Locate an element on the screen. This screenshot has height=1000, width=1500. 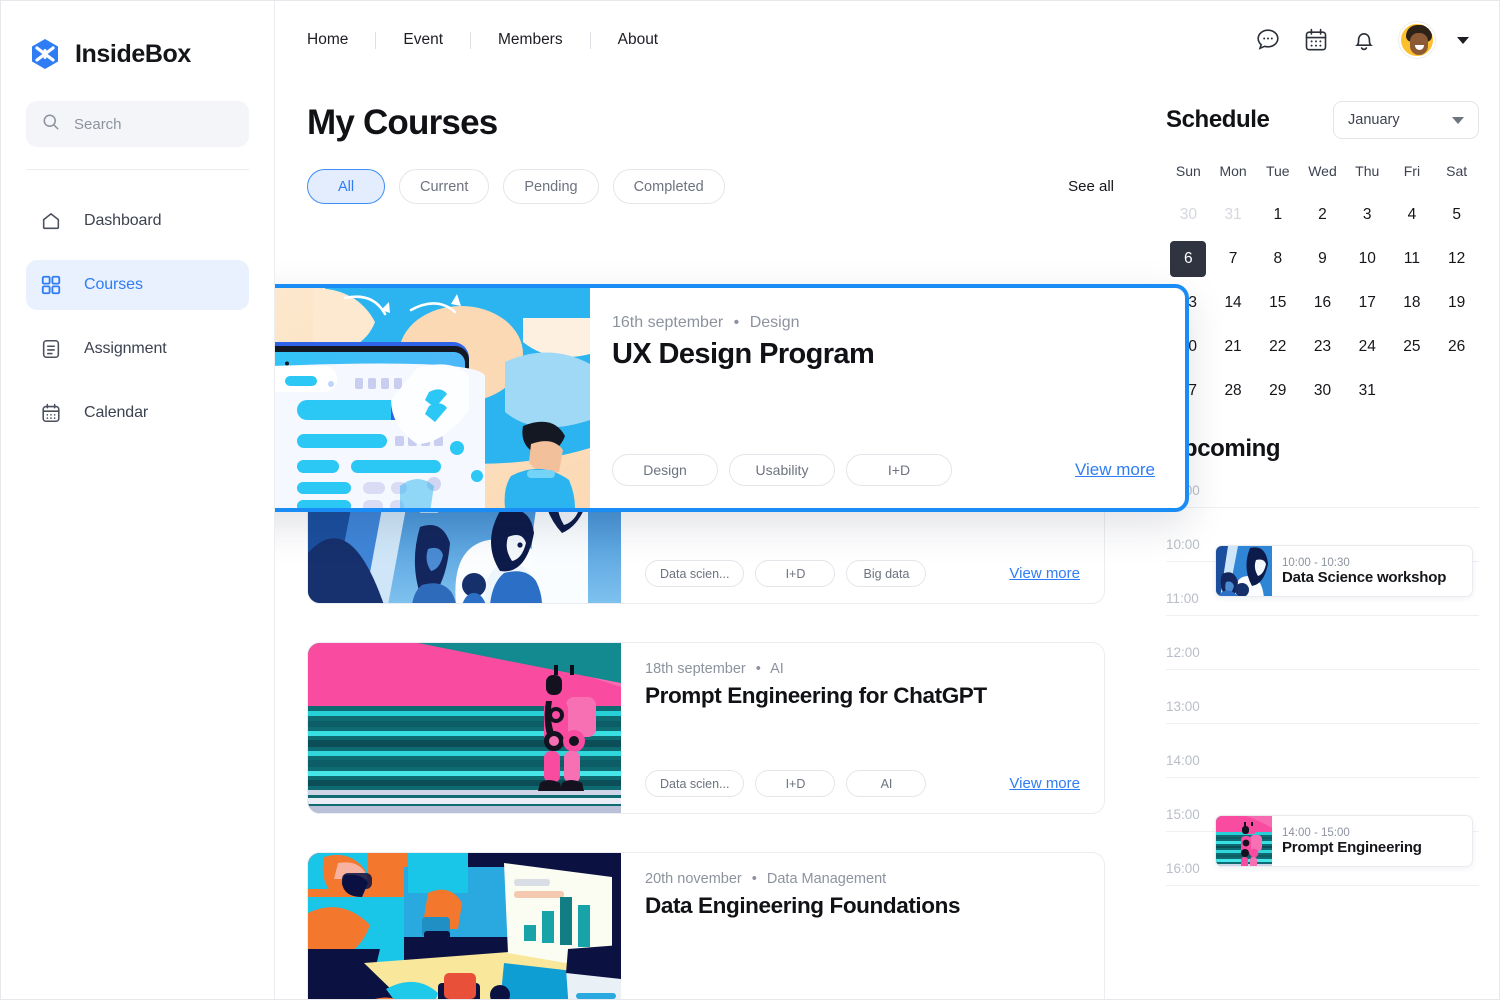
calendar-day: 25 is located at coordinates (1412, 347).